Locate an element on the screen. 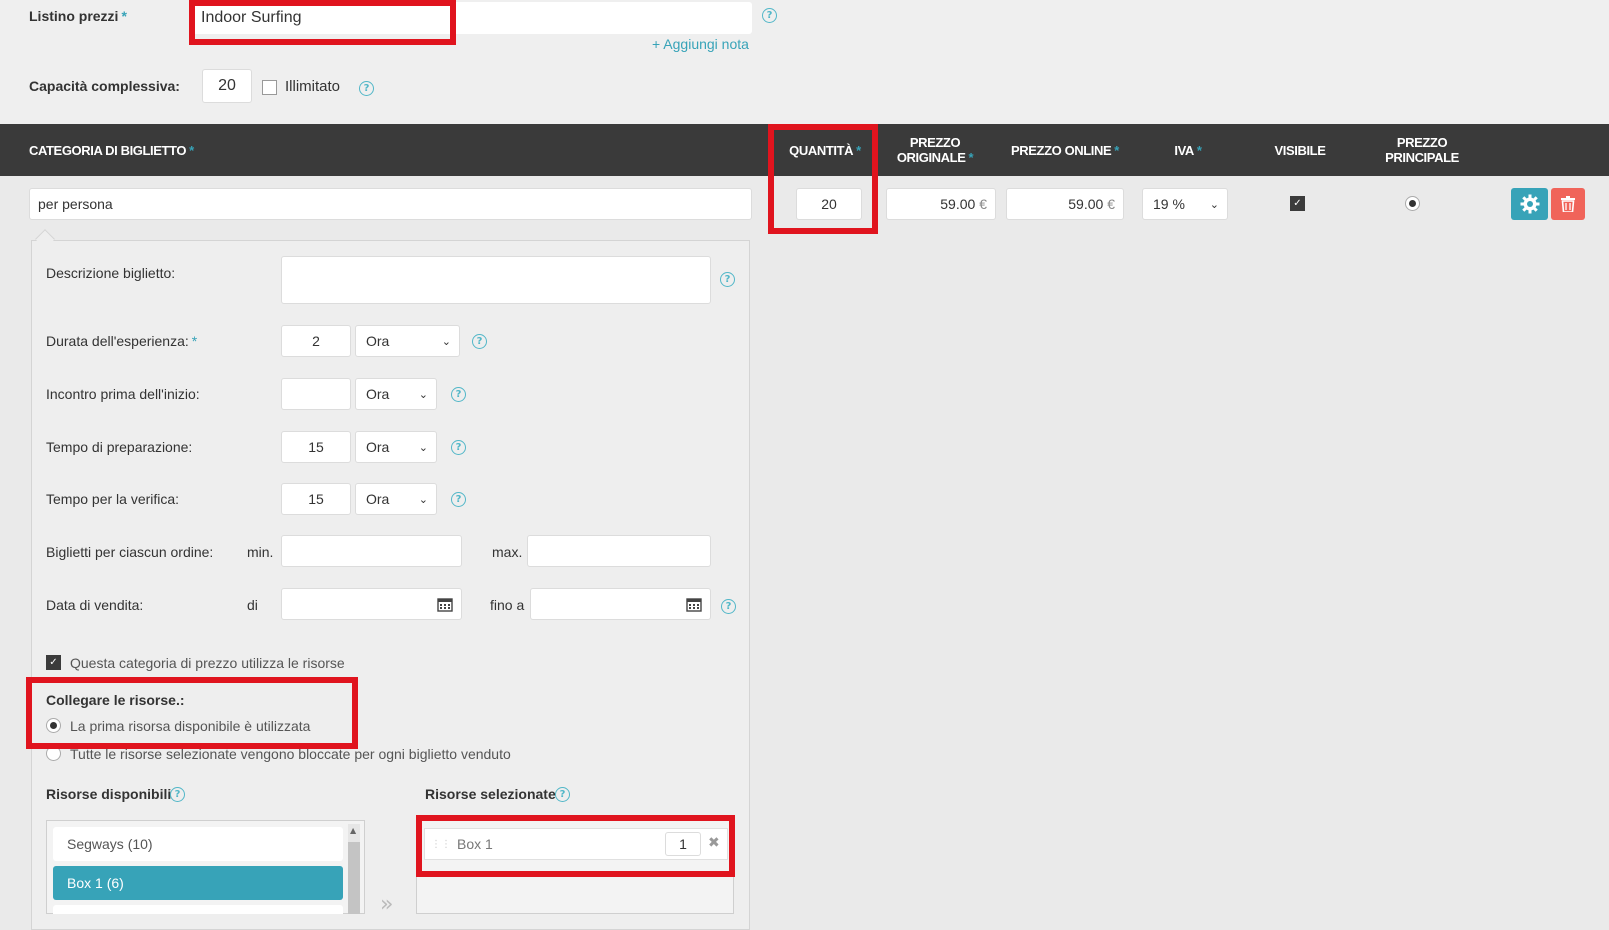  header-main-price: PREZZO PRINCIPALE is located at coordinates (1422, 150).